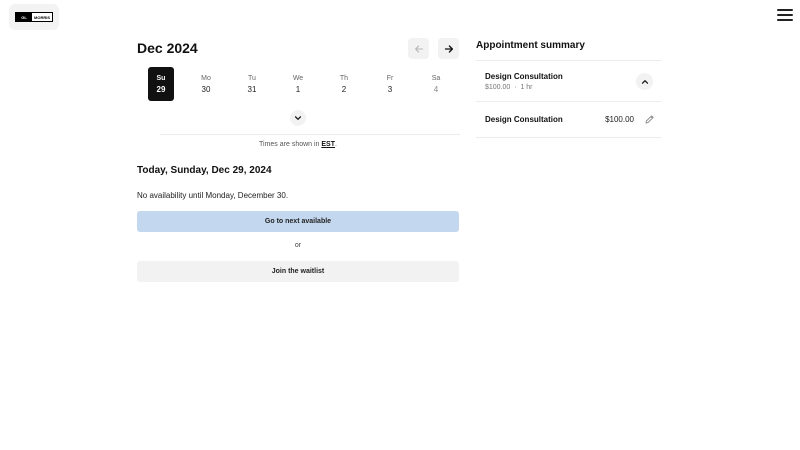  I want to click on line-item-price: $100.00, so click(619, 119).